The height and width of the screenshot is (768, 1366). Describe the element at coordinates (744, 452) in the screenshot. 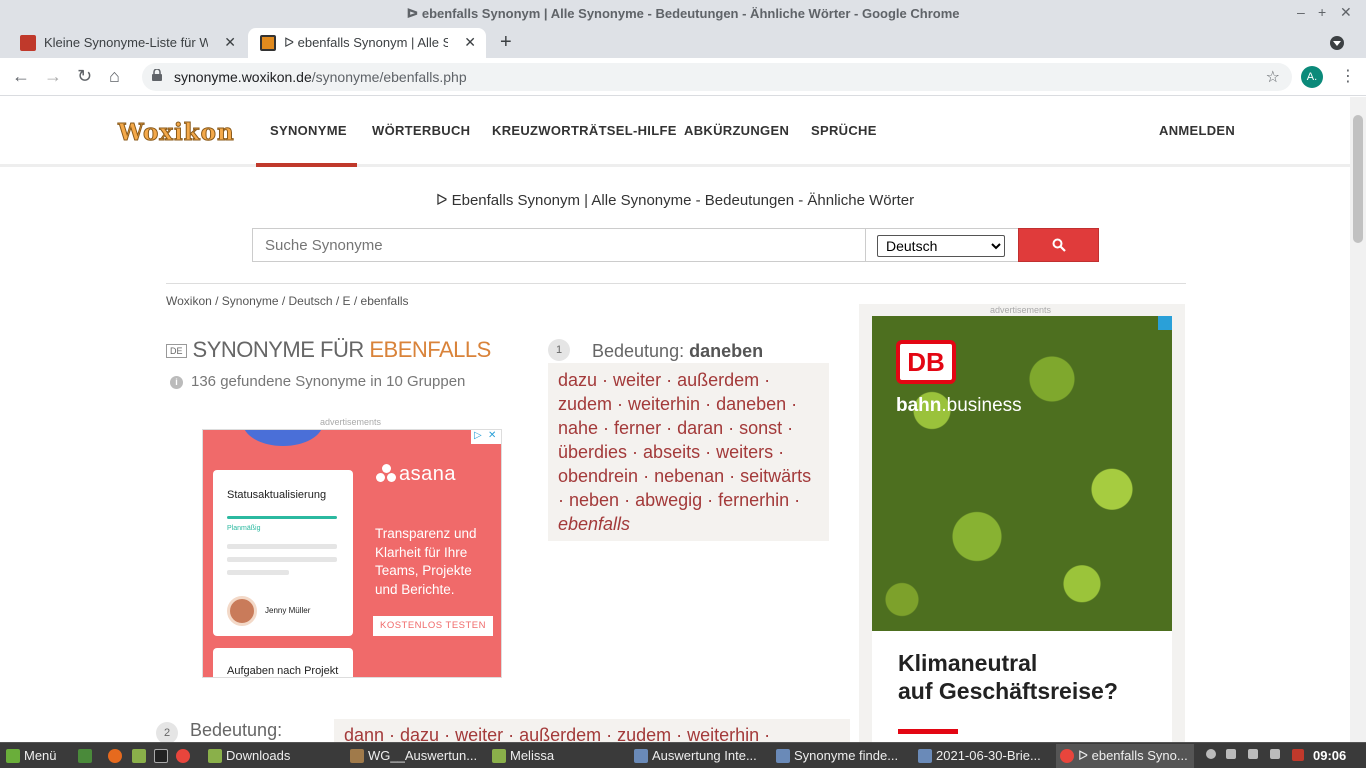

I see `synonym-link: weiters` at that location.